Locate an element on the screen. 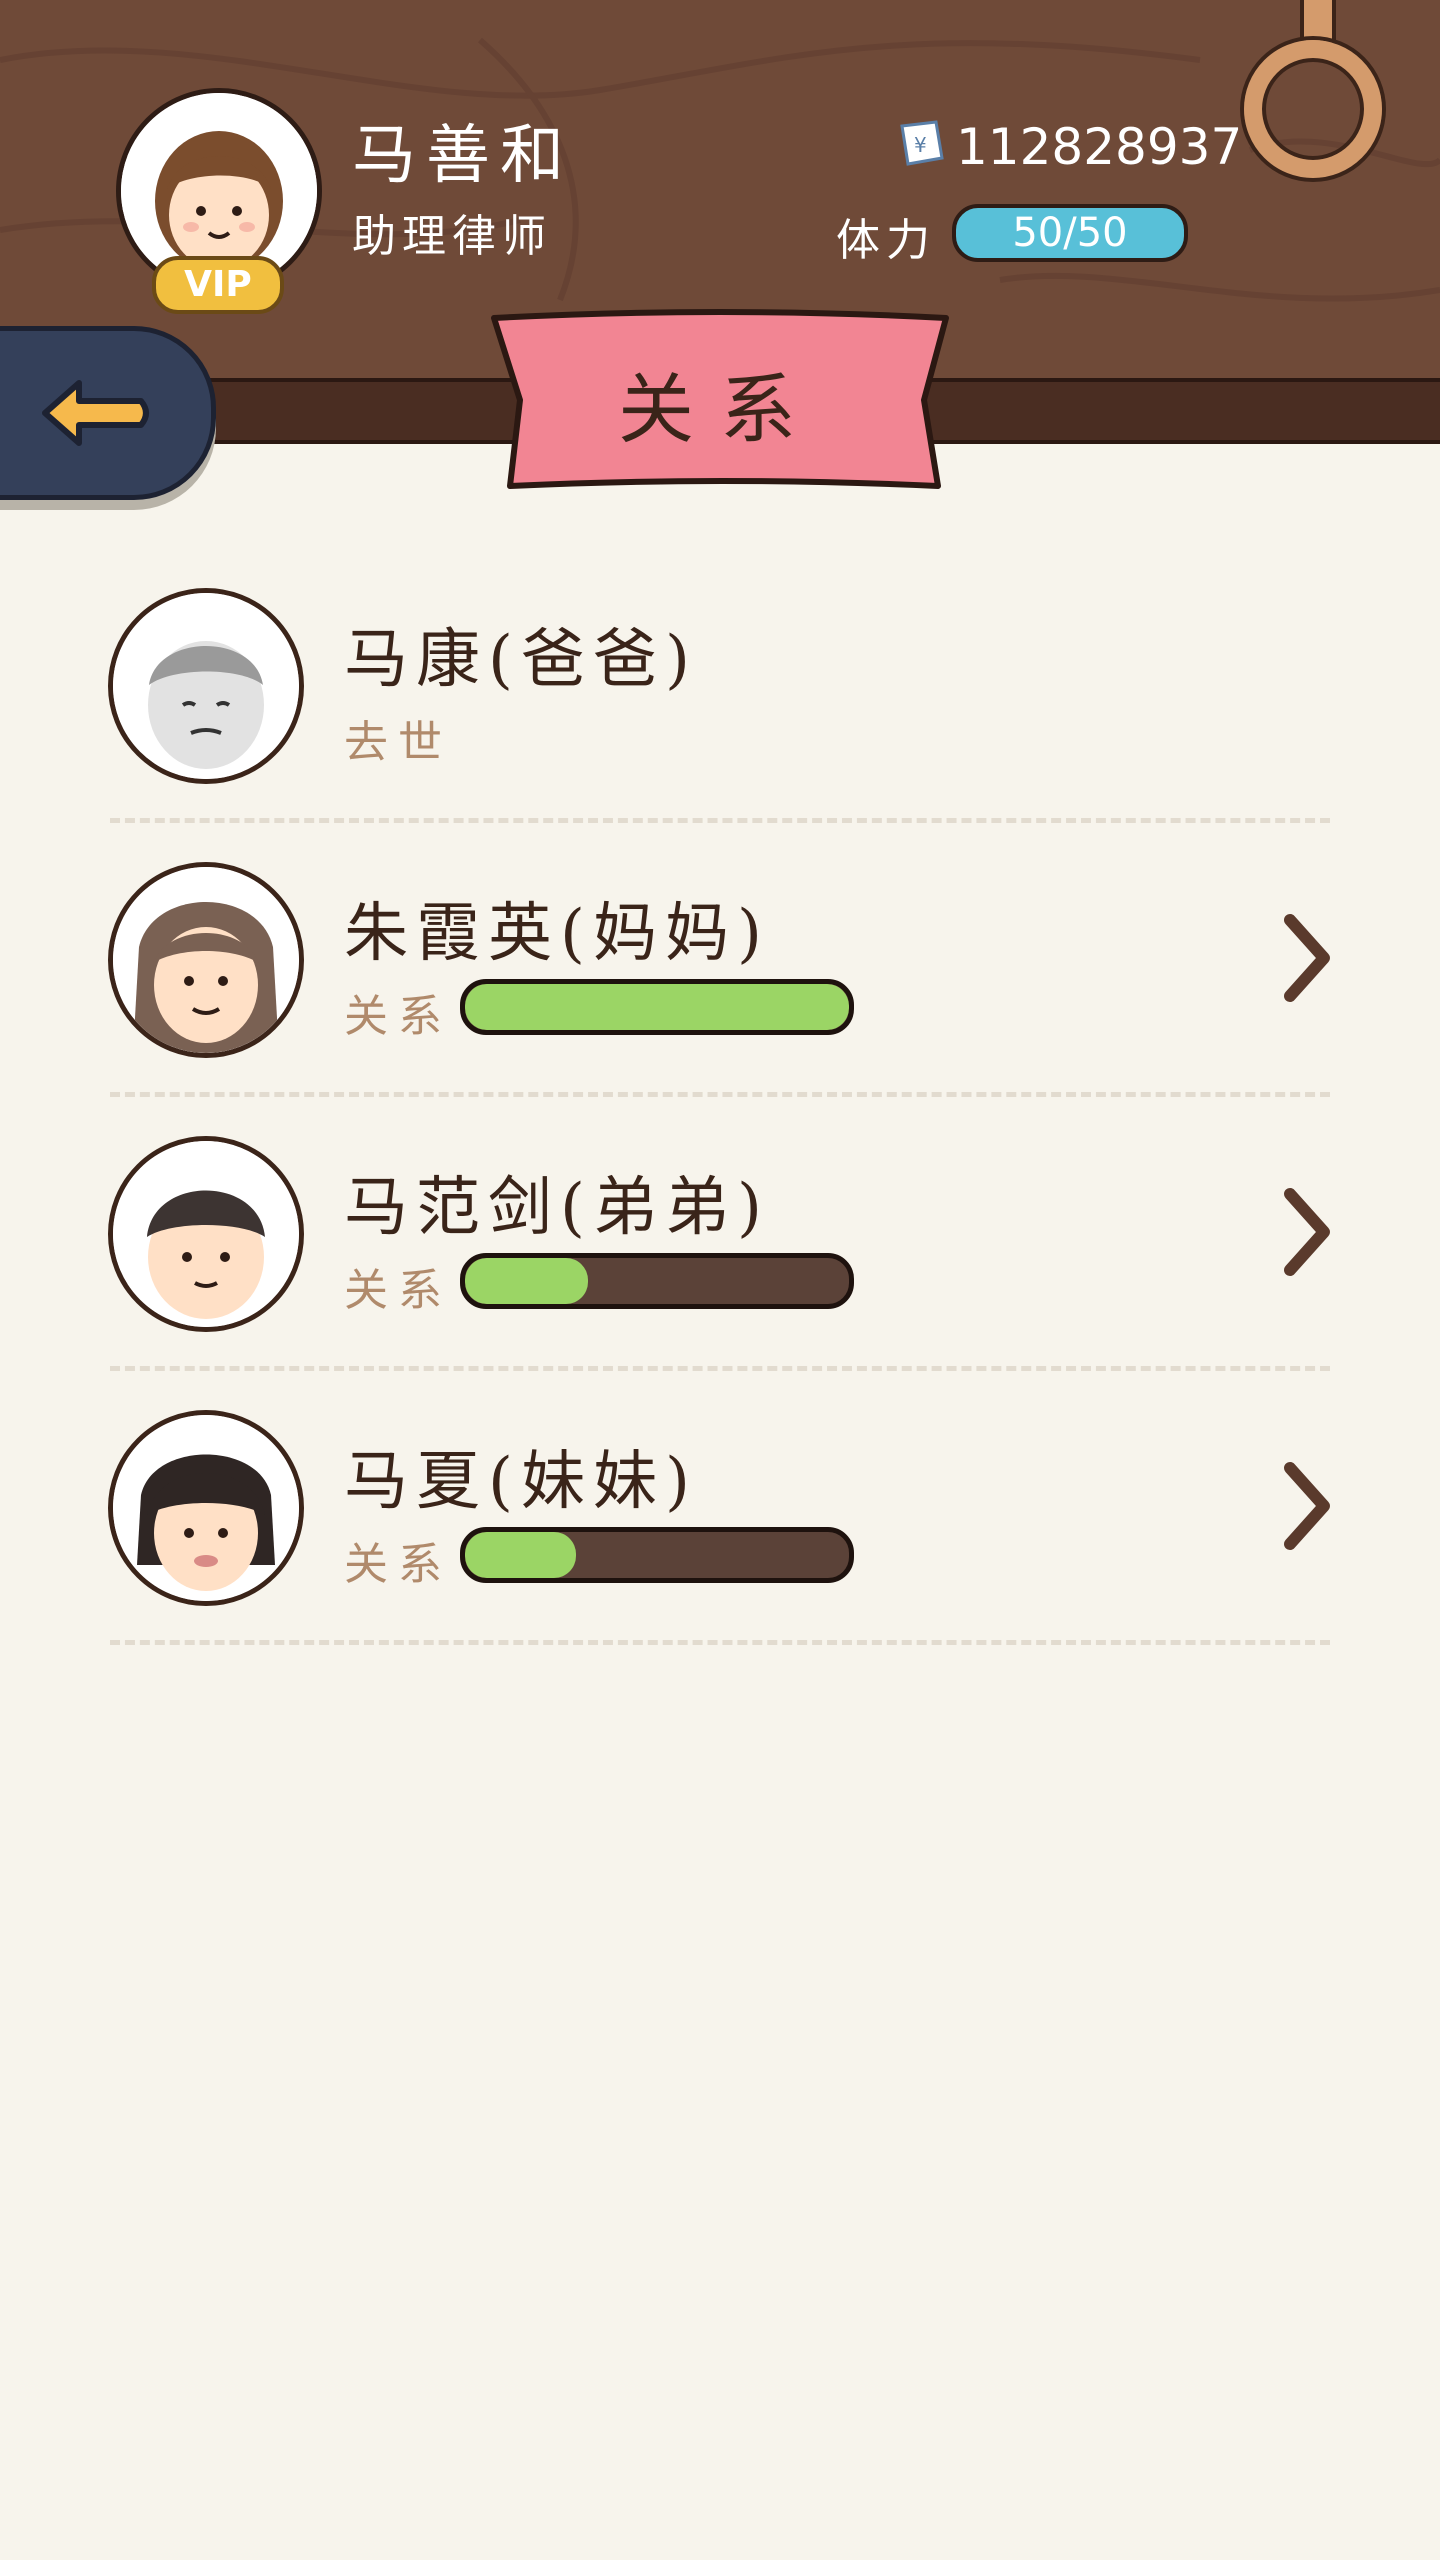 The height and width of the screenshot is (2560, 1440). brother-face-icon is located at coordinates (206, 1234).